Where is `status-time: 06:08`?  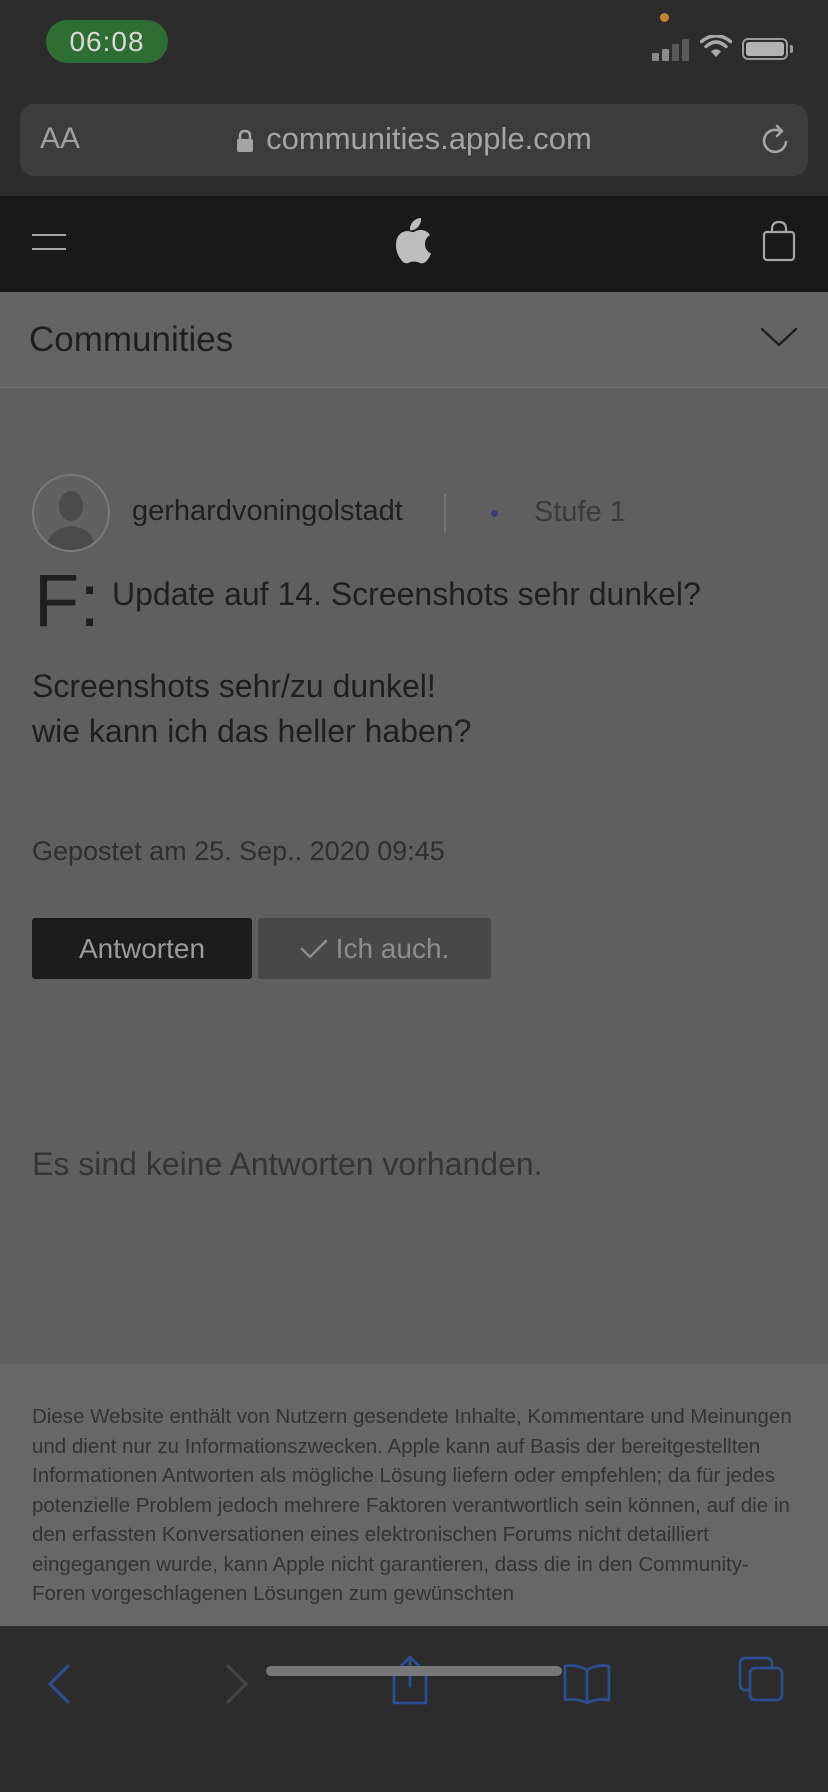 status-time: 06:08 is located at coordinates (107, 41).